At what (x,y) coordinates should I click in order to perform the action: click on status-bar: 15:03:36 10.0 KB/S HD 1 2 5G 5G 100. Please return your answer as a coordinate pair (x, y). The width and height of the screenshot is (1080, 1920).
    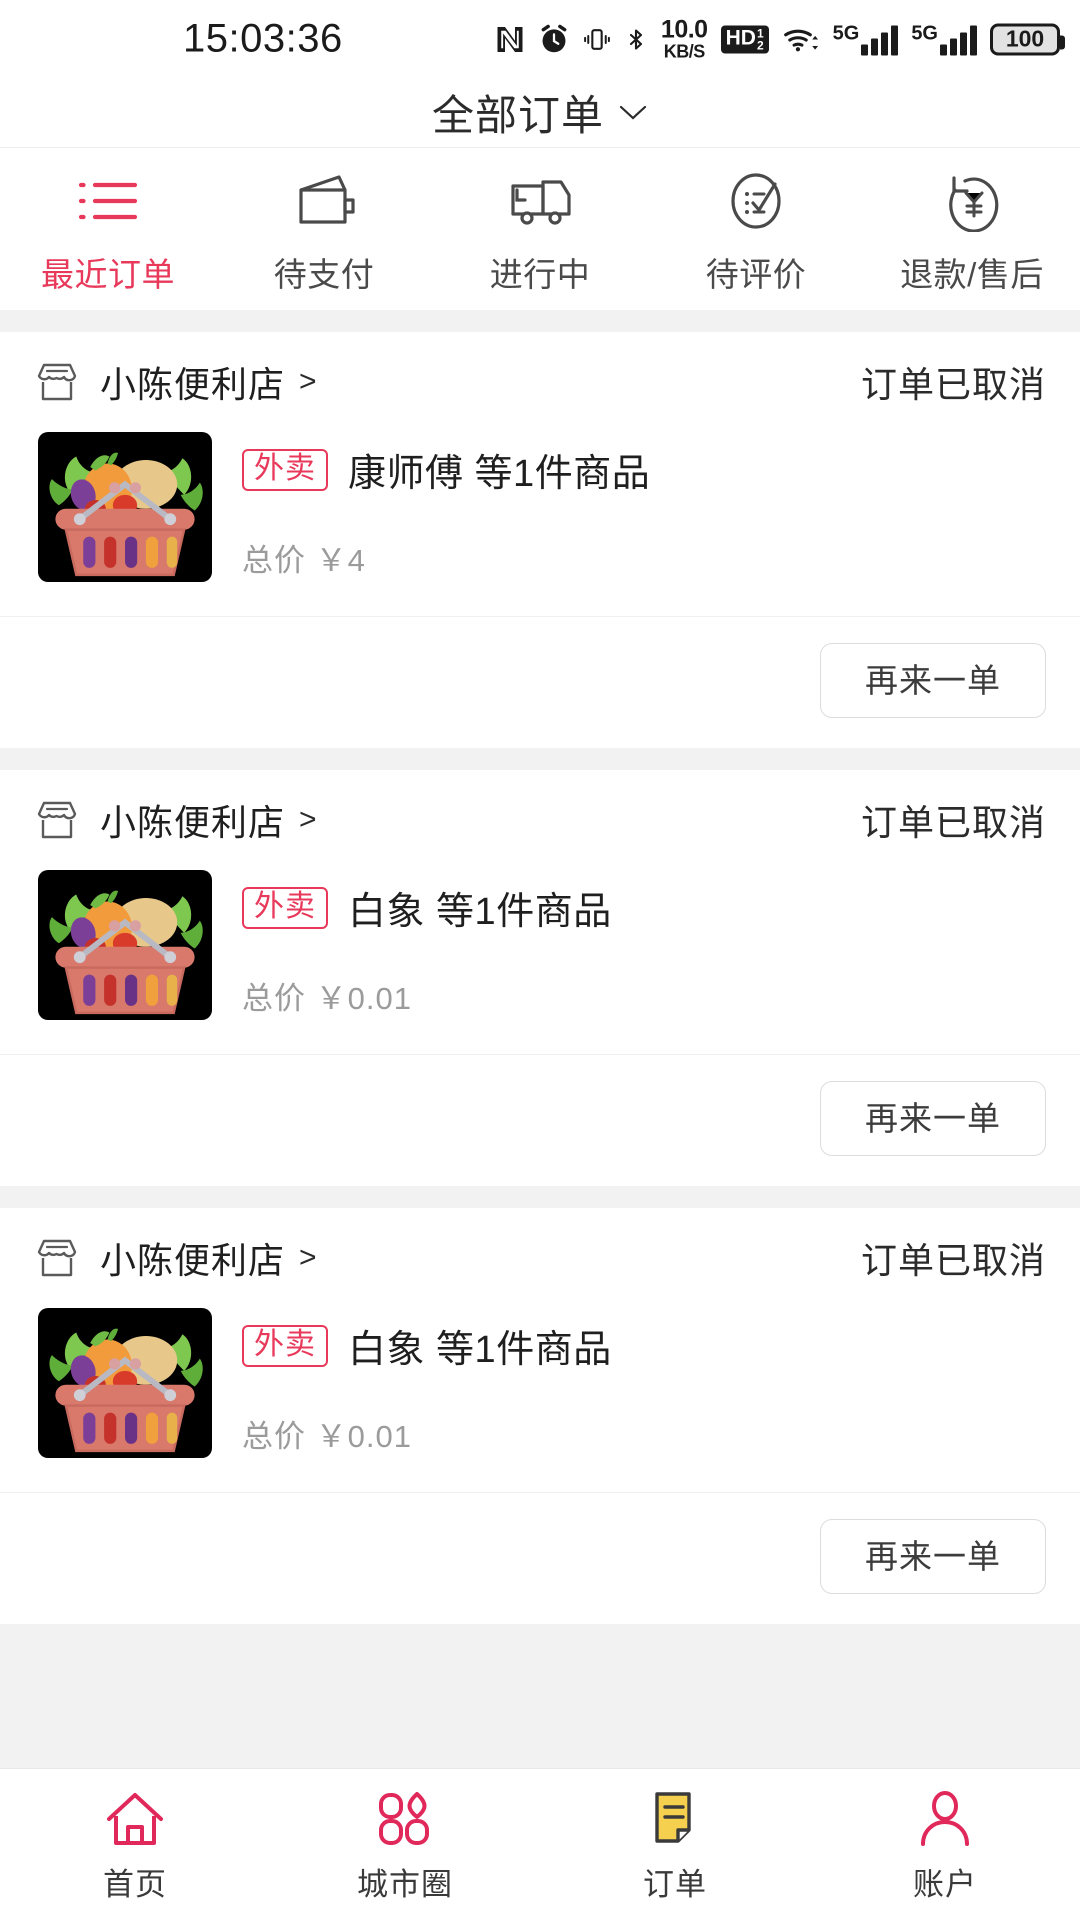
    Looking at the image, I should click on (540, 39).